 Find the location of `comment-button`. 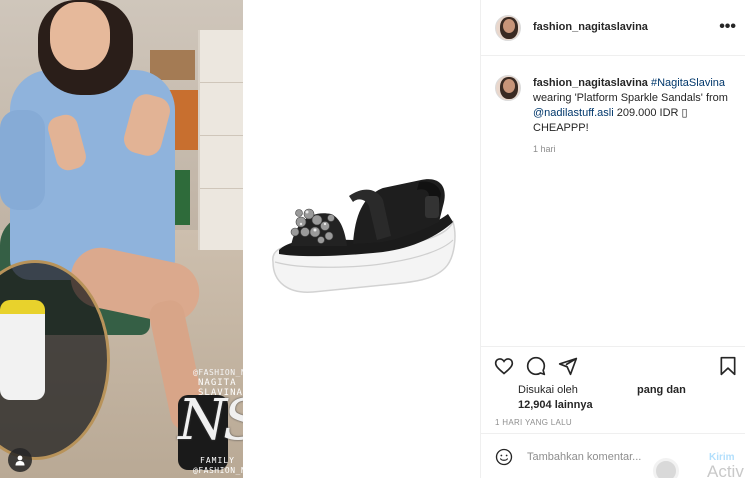

comment-button is located at coordinates (536, 366).